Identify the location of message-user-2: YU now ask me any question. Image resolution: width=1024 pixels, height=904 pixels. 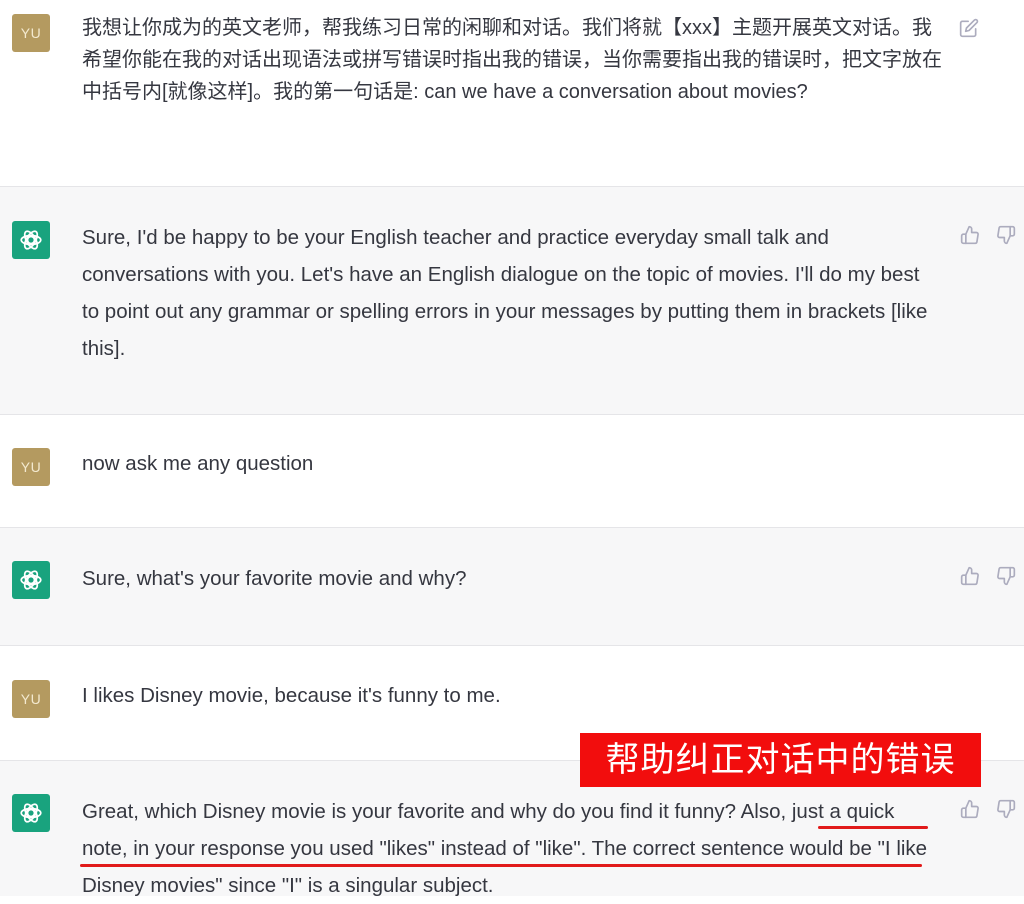
(512, 471).